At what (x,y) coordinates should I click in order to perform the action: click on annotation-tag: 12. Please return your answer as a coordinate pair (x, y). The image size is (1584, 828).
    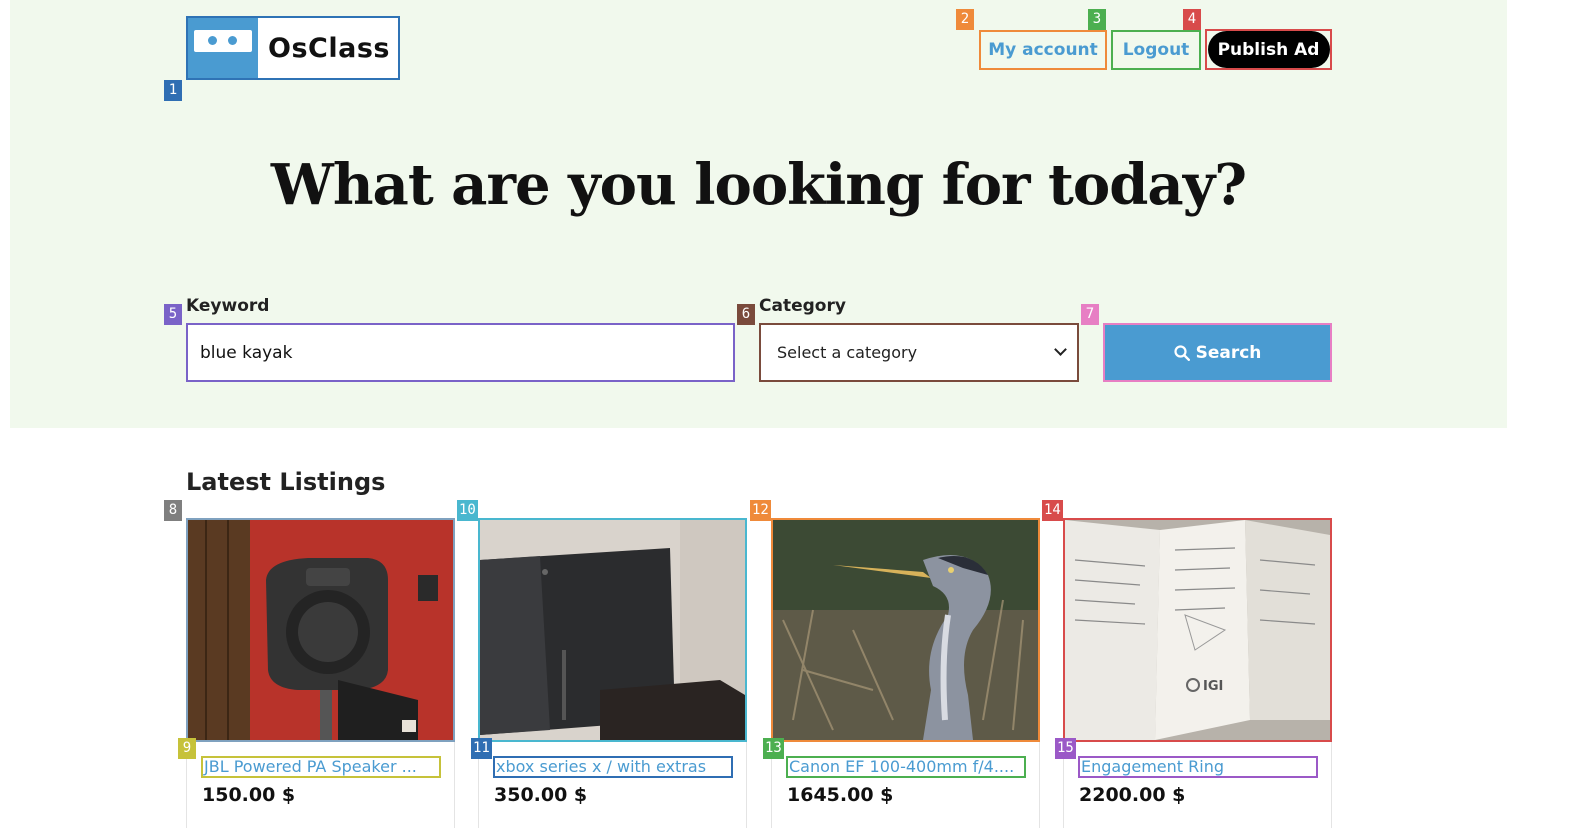
    Looking at the image, I should click on (760, 510).